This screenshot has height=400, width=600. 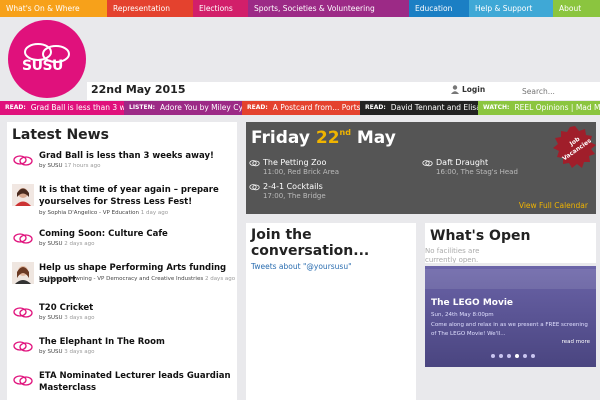 I want to click on ticker-label: WATCH:, so click(x=495, y=108).